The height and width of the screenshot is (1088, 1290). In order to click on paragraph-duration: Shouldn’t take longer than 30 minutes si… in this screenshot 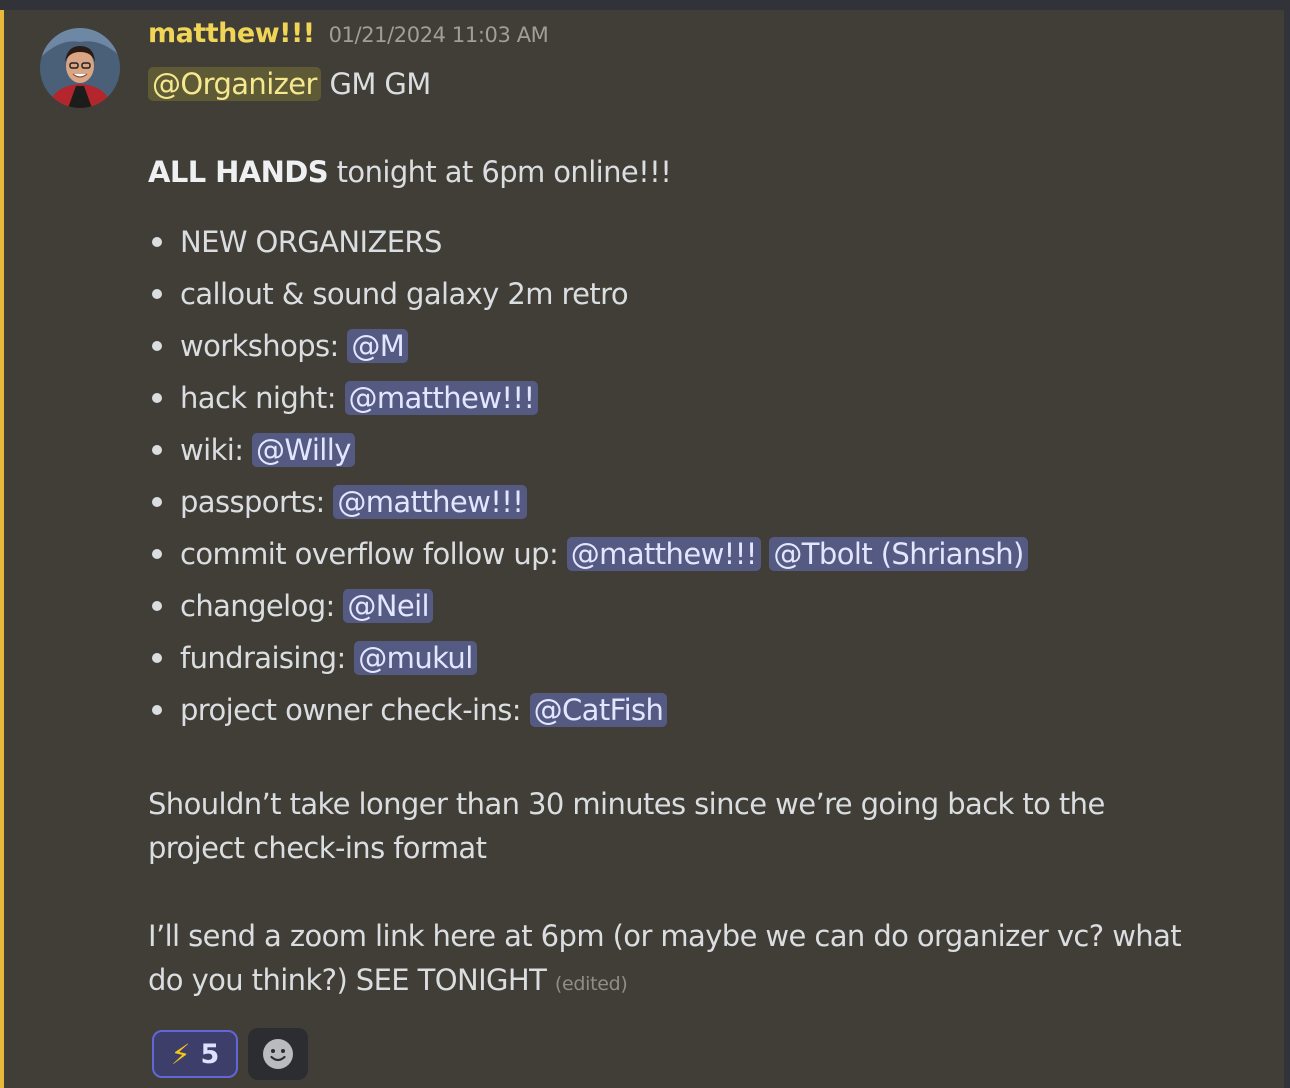, I will do `click(626, 826)`.